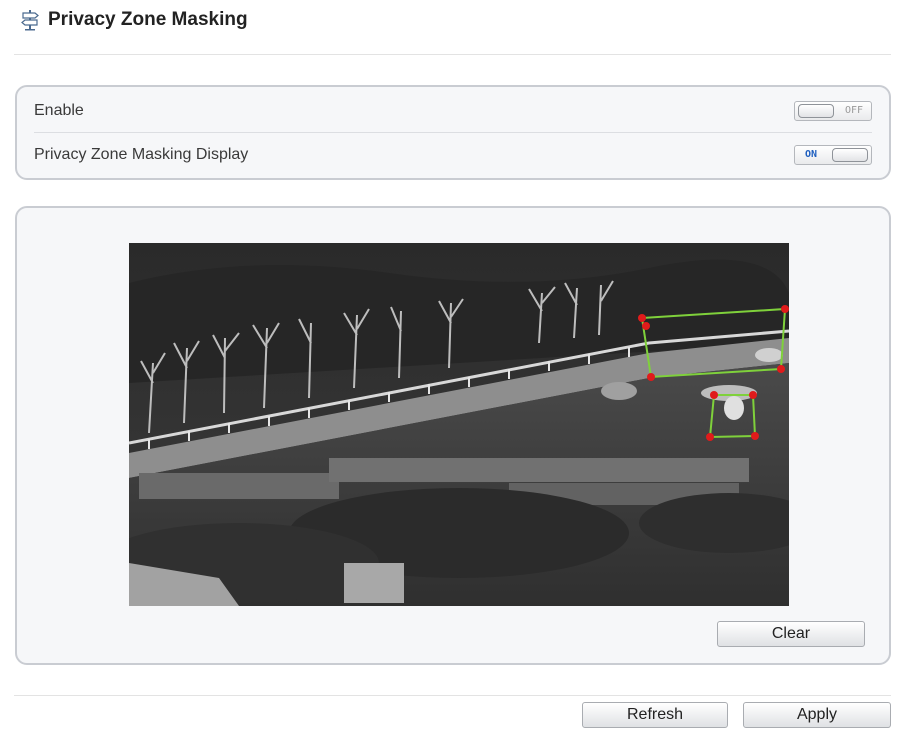 The height and width of the screenshot is (739, 909). What do you see at coordinates (59, 110) in the screenshot?
I see `enable-label: Enable` at bounding box center [59, 110].